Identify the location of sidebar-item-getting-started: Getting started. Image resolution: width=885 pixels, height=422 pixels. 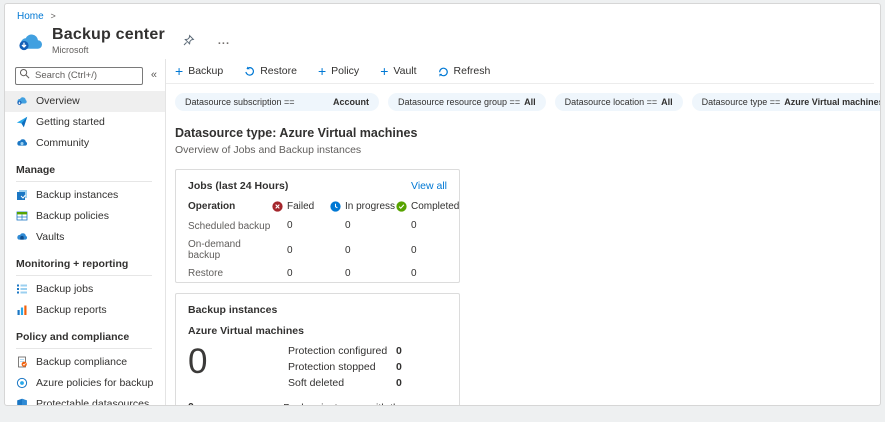
(85, 122).